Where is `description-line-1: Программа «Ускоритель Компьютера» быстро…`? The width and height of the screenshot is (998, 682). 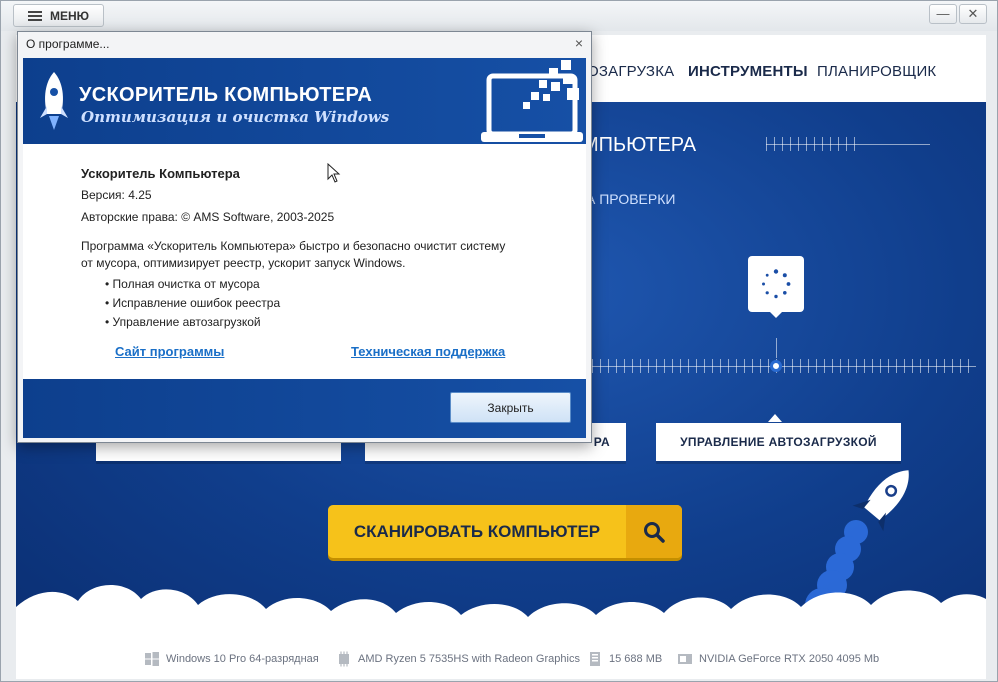
description-line-1: Программа «Ускоритель Компьютера» быстро… is located at coordinates (293, 246).